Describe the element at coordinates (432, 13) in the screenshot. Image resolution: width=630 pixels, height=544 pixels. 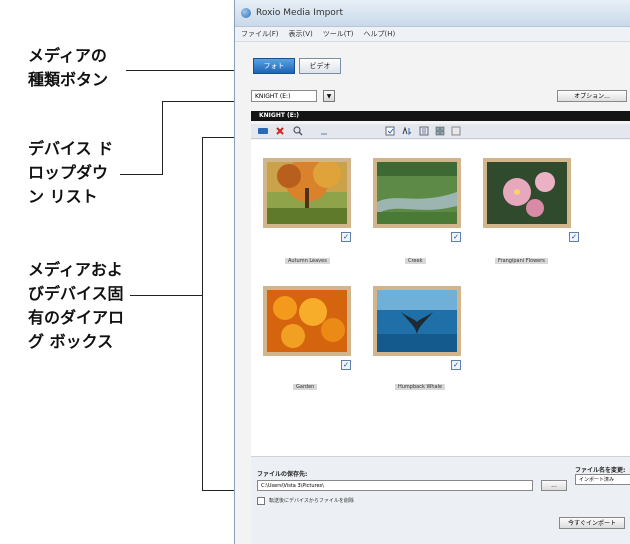
I see `title-bar: Roxio Media Import` at that location.